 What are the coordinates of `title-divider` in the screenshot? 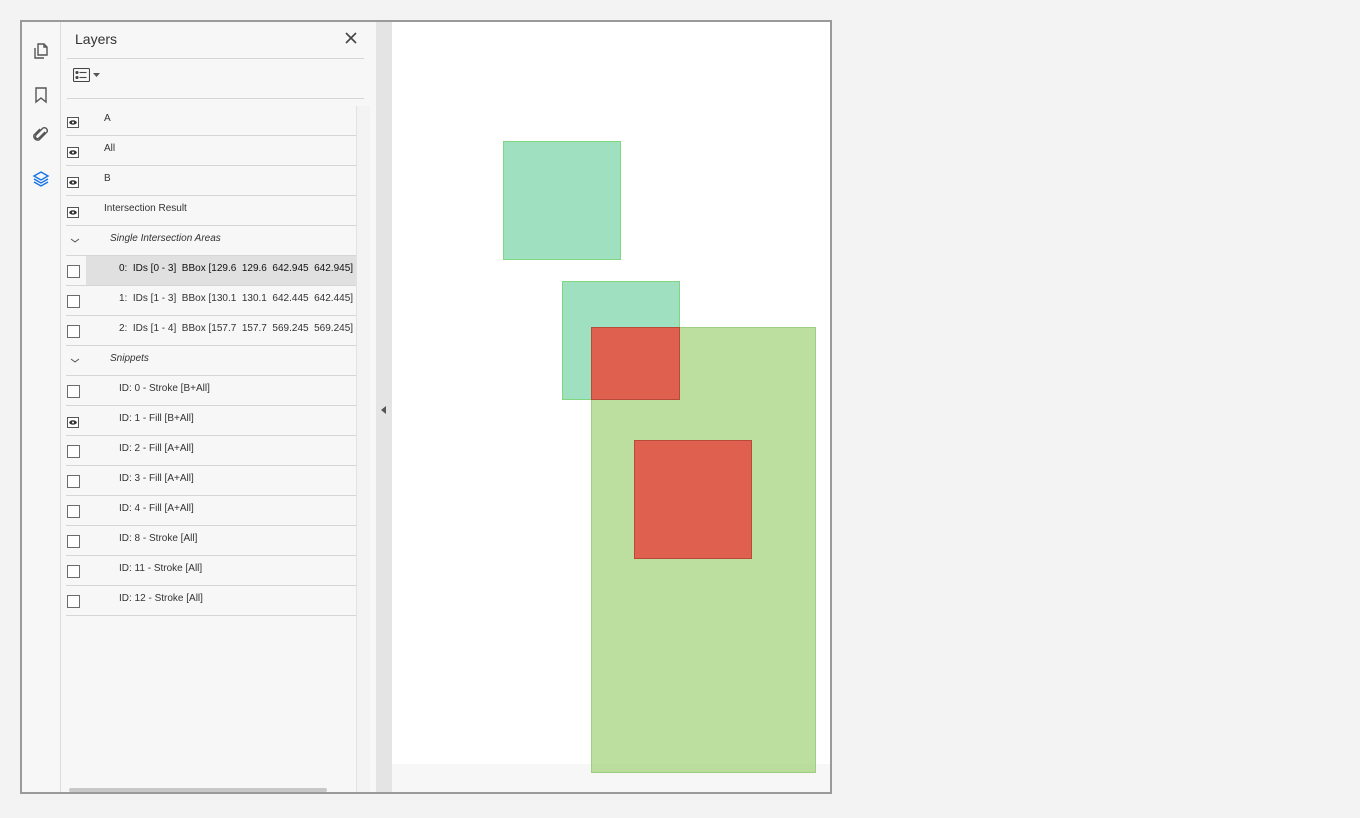 It's located at (215, 58).